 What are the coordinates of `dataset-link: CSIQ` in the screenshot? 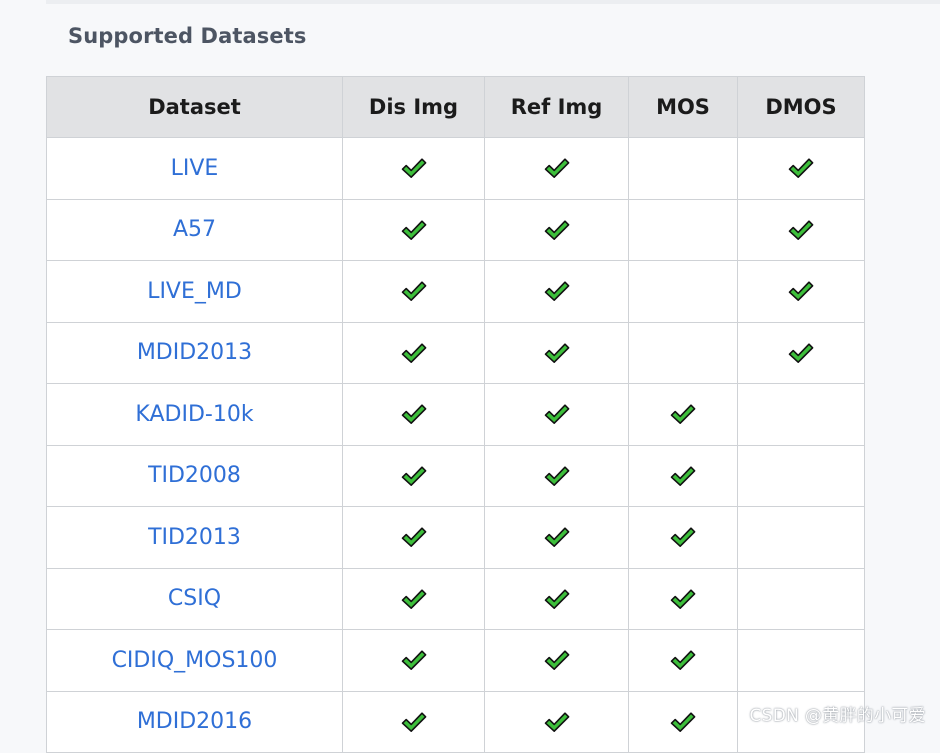 It's located at (194, 598).